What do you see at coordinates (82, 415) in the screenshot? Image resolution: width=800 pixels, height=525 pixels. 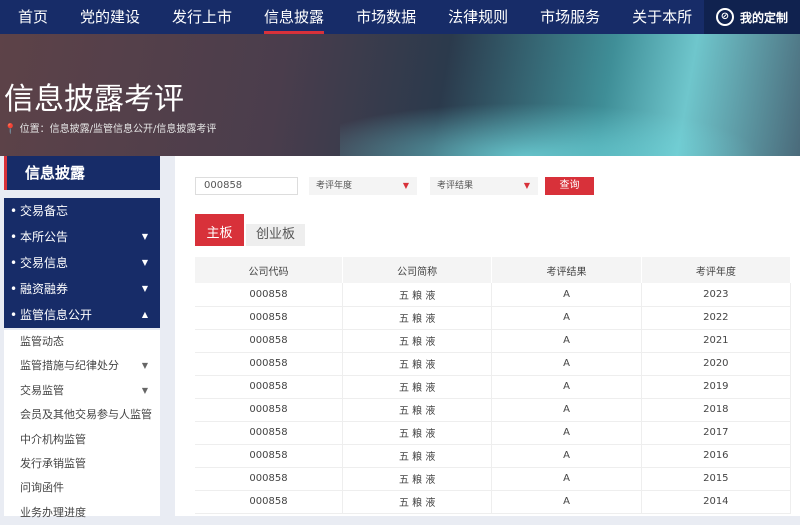 I see `sidebar-subitem: 会员及其他交易参与人监管` at bounding box center [82, 415].